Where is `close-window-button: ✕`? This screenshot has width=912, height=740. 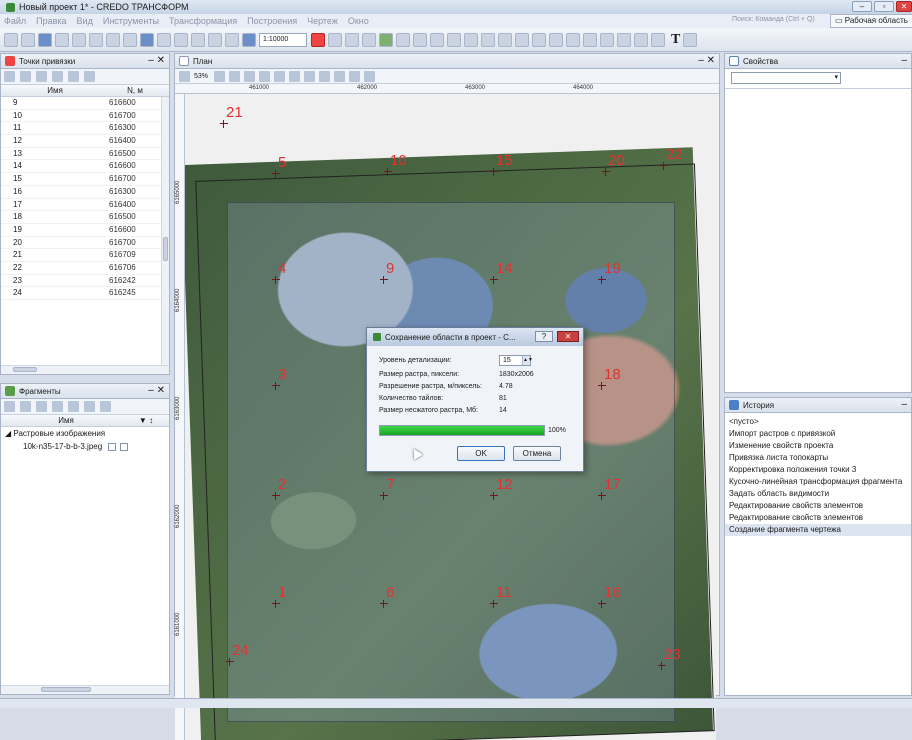
close-window-button: ✕ is located at coordinates (904, 6).